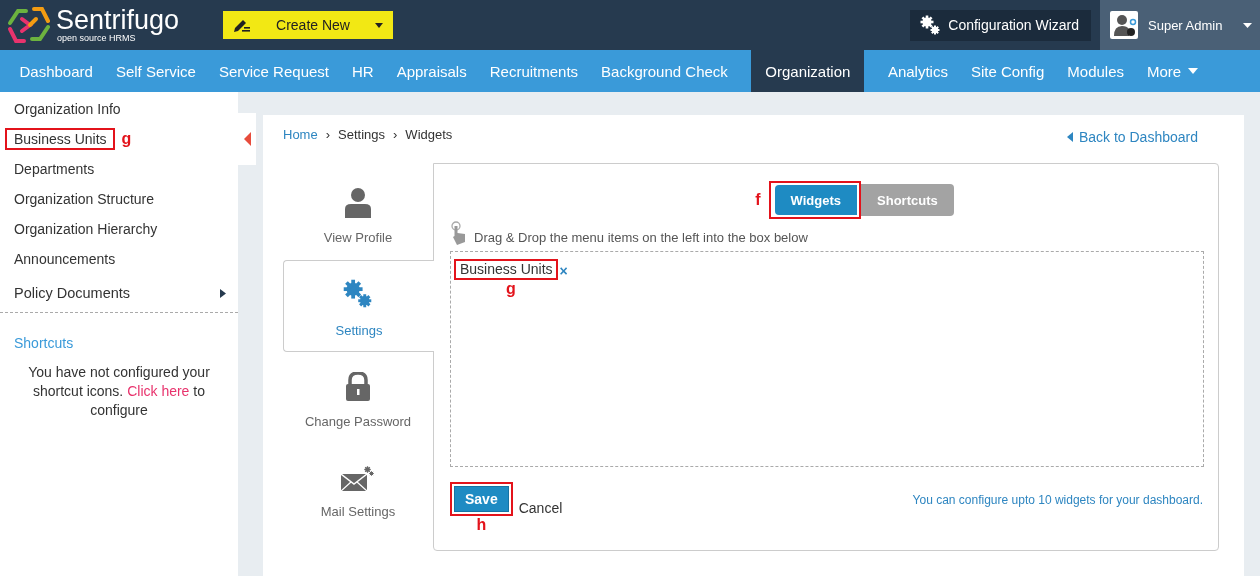 The image size is (1260, 576). I want to click on nav-item: Appraisals, so click(432, 71).